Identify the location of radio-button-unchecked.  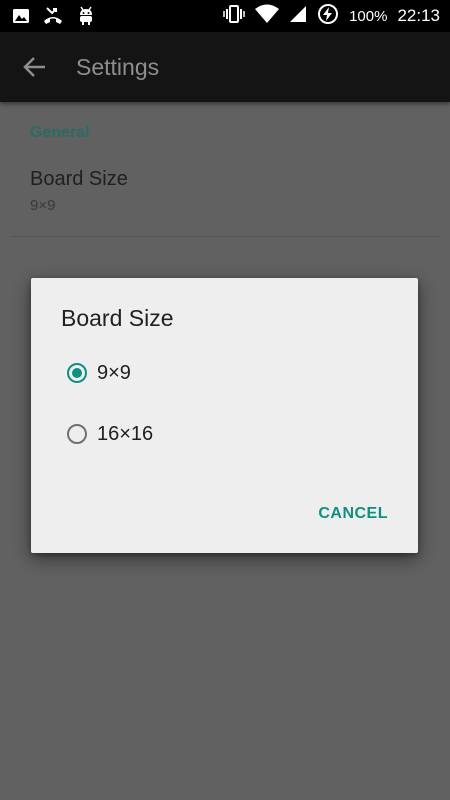
(77, 434).